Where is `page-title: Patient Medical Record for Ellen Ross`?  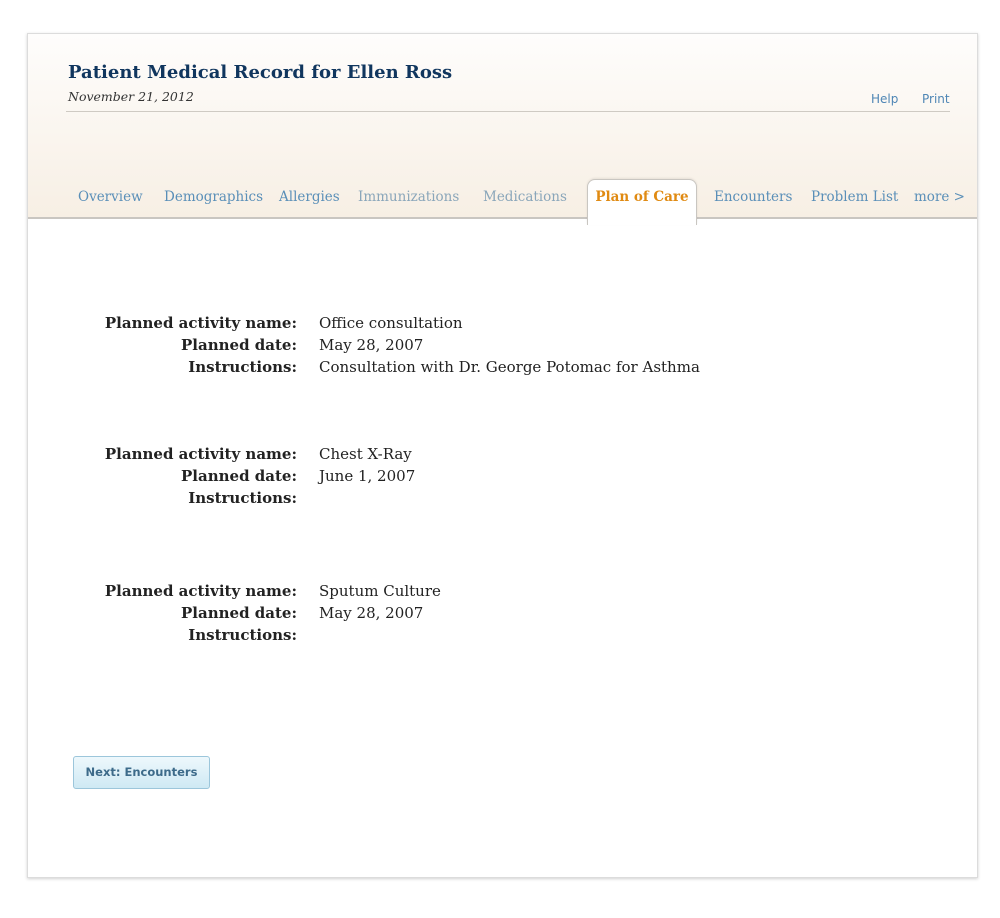
page-title: Patient Medical Record for Ellen Ross is located at coordinates (260, 72).